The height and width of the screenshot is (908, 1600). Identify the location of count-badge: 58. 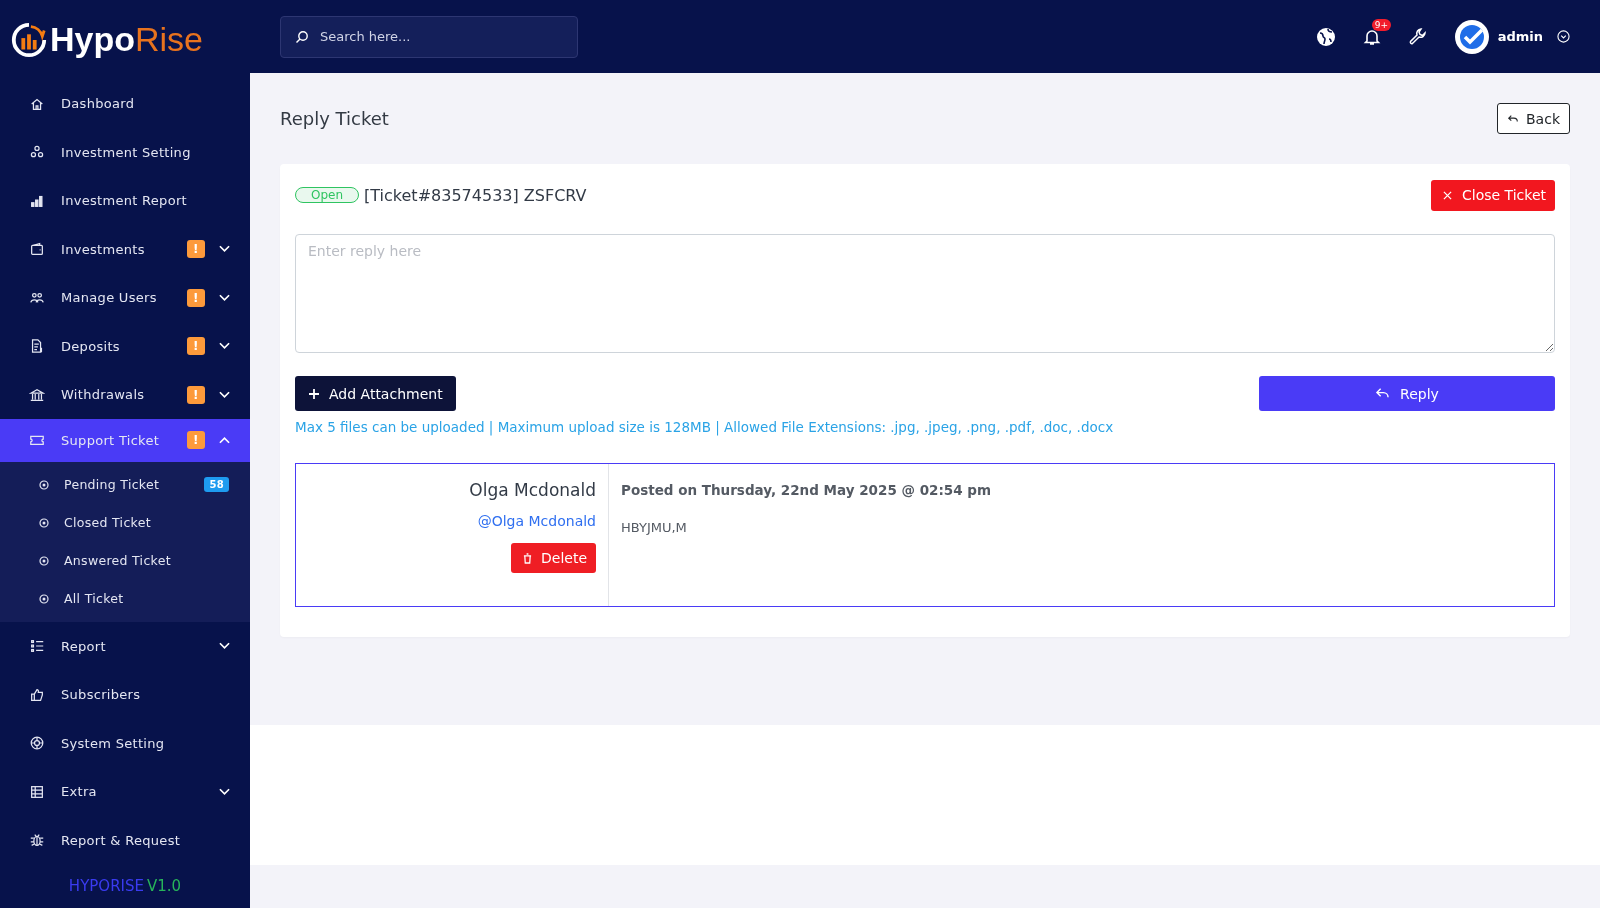
(216, 485).